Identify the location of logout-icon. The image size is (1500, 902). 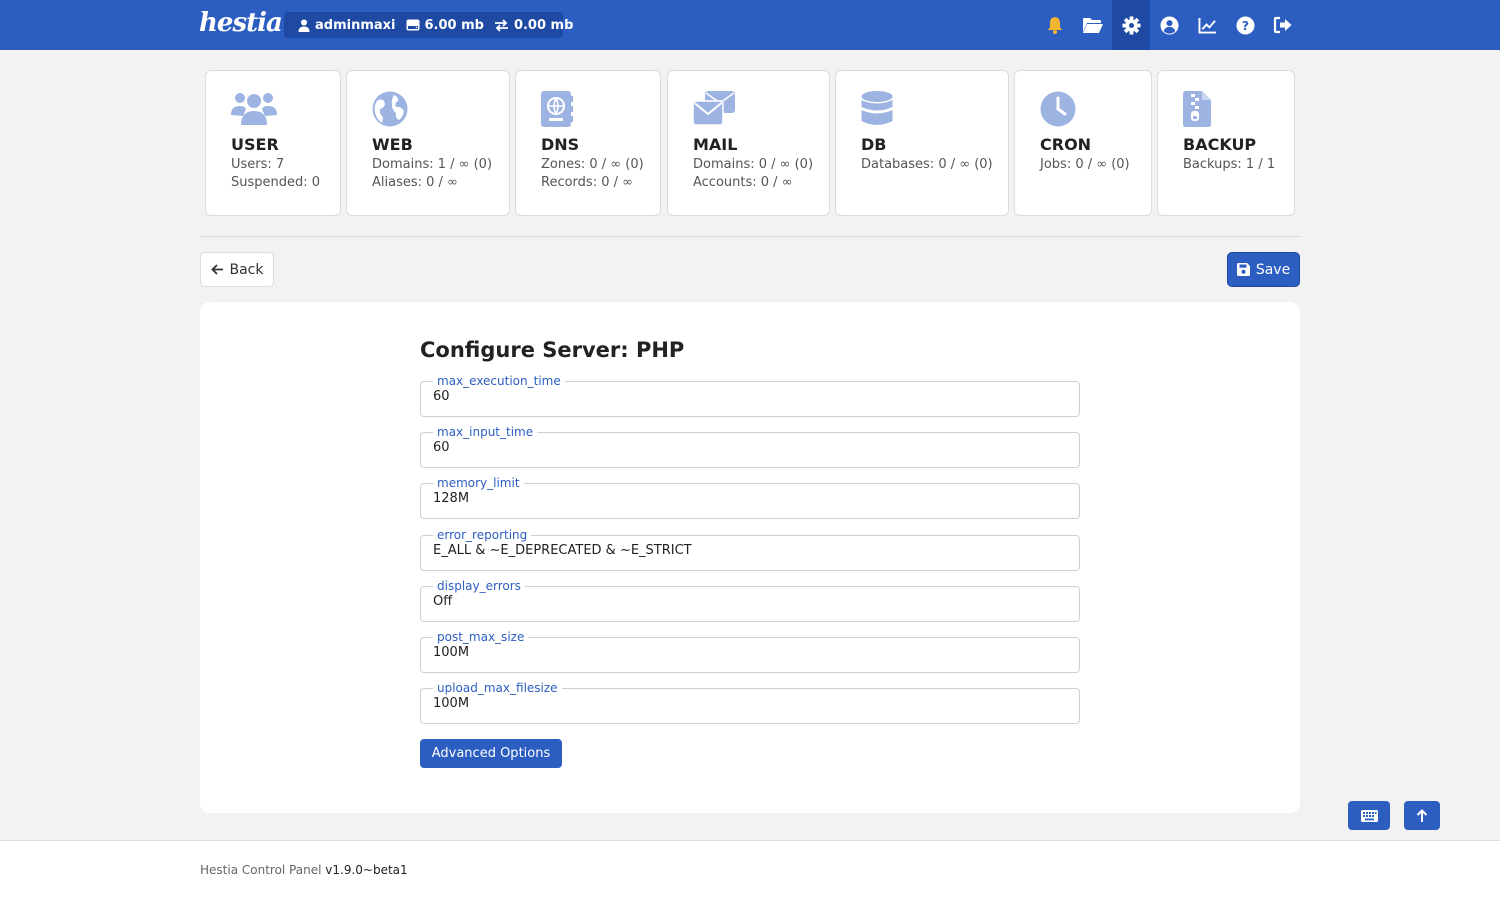
(1282, 25).